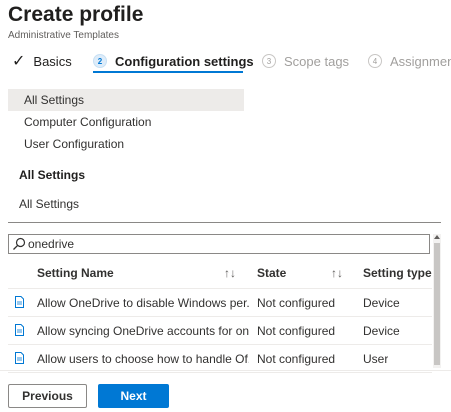  What do you see at coordinates (100, 61) in the screenshot?
I see `step-number-badge: 2` at bounding box center [100, 61].